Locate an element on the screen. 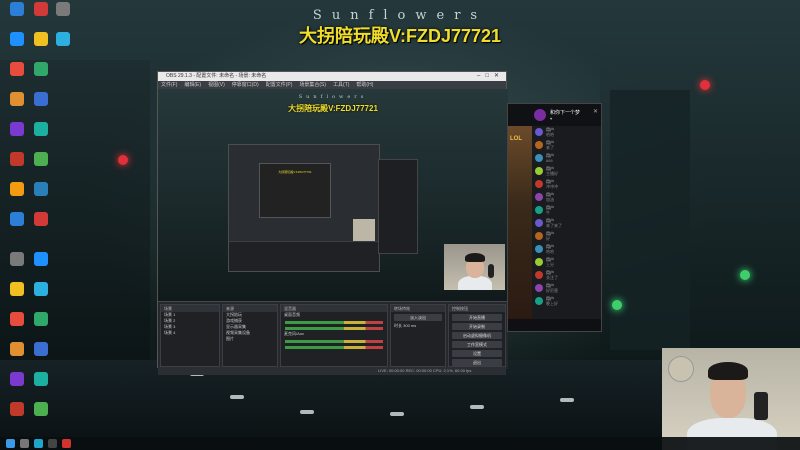 This screenshot has width=800, height=450. control-button: 退出 is located at coordinates (477, 362).